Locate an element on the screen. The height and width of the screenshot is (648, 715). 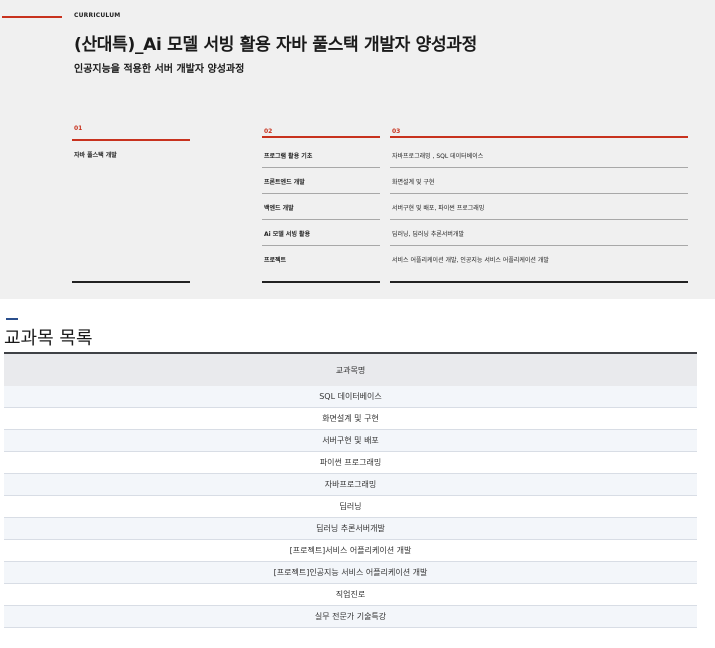
column-item: 자바프로그래밍 , SQL 데이터베이스 is located at coordinates (438, 156).